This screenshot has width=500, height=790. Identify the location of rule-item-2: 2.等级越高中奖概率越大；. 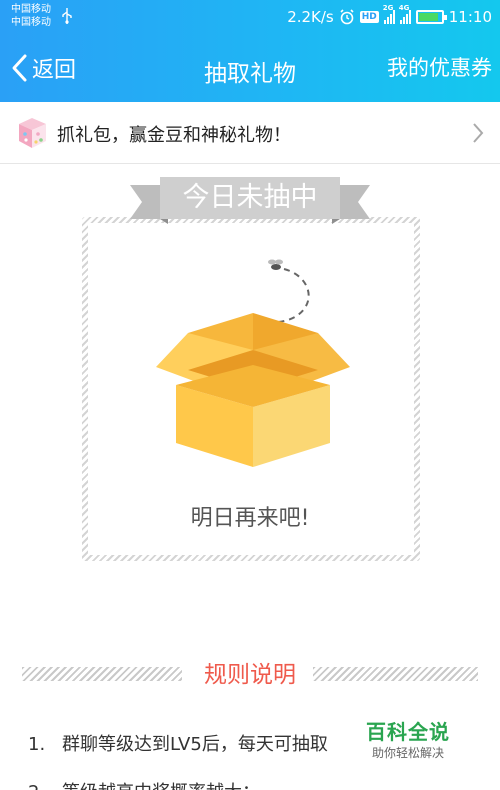
(144, 784).